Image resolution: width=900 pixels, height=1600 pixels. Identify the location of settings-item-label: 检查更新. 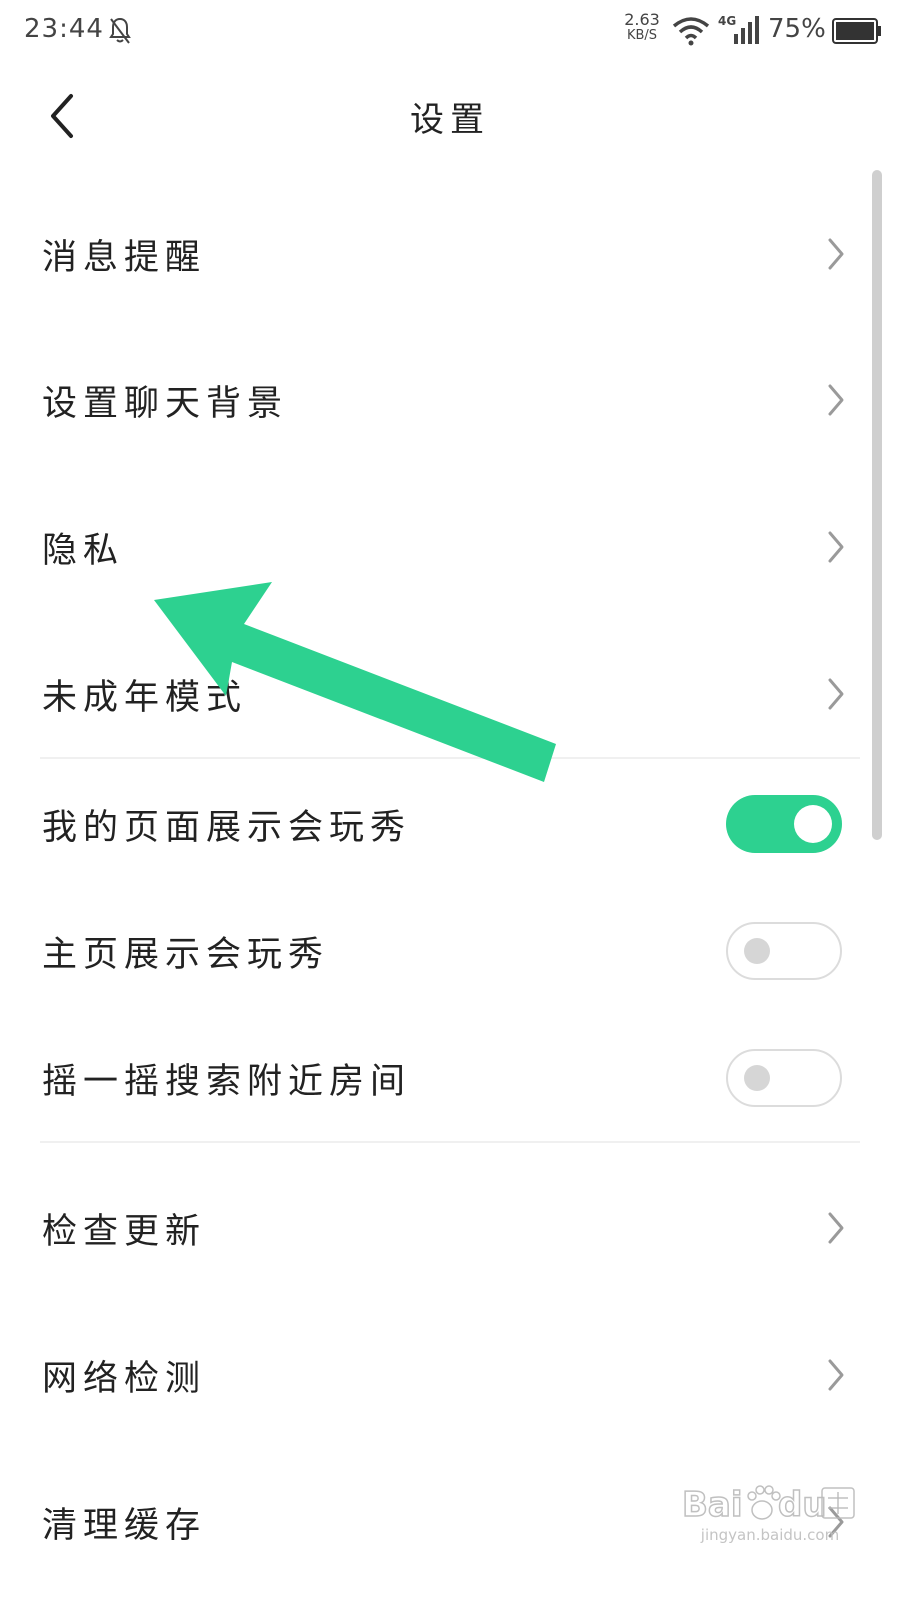
(124, 1231).